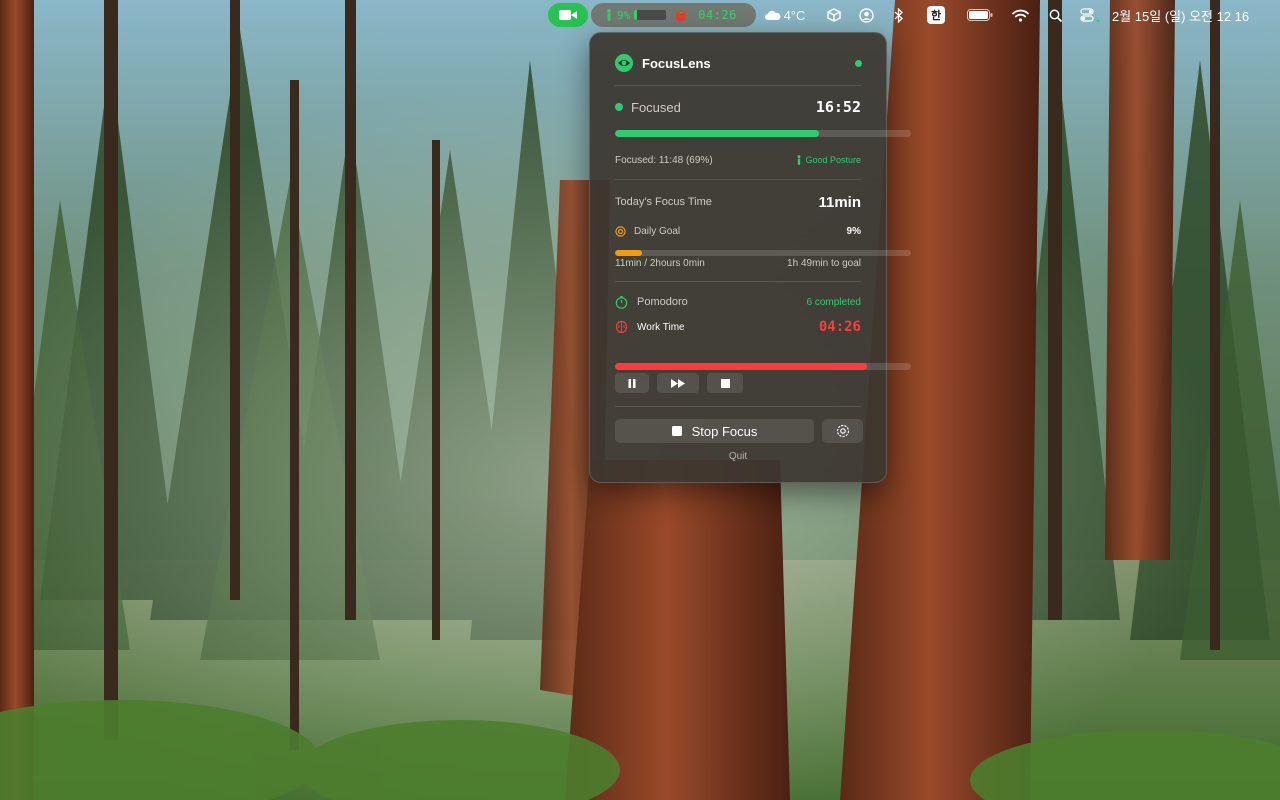  I want to click on pause-button, so click(632, 383).